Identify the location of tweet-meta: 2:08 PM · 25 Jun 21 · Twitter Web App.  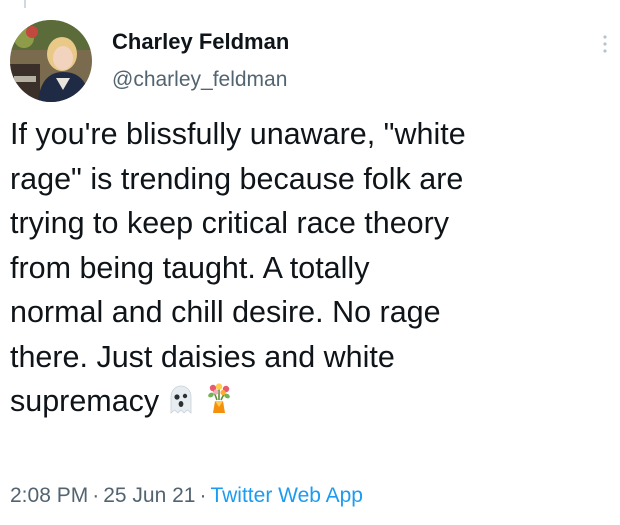
(186, 496).